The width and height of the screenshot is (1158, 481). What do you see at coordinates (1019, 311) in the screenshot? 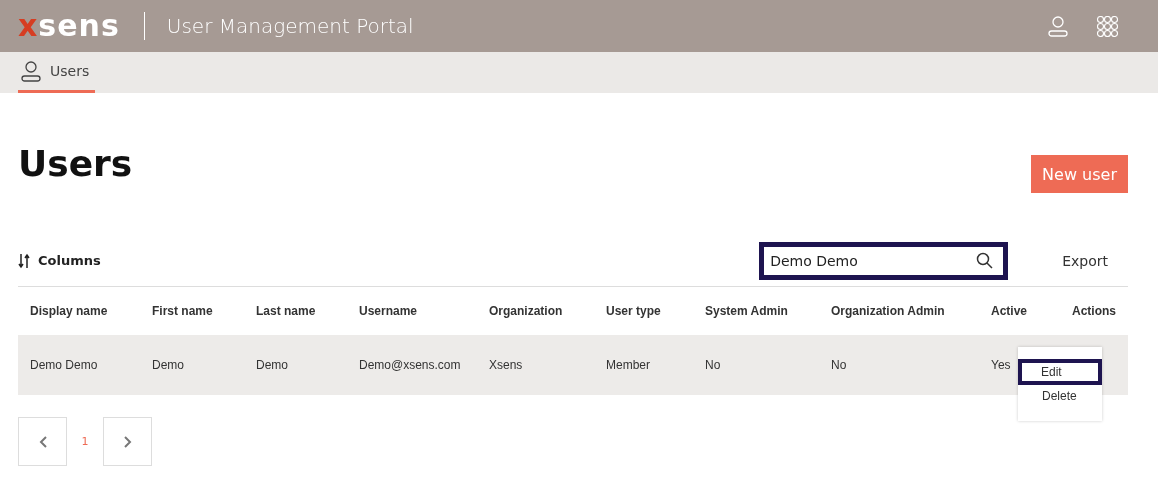
I see `column-header: Active` at bounding box center [1019, 311].